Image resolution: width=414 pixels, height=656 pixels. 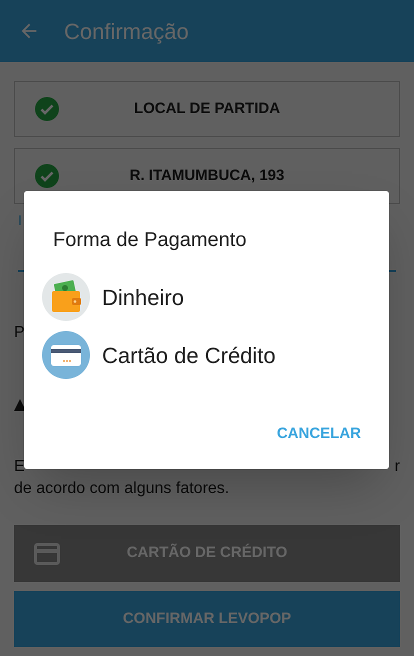 What do you see at coordinates (318, 434) in the screenshot?
I see `cancel-button: CANCELAR` at bounding box center [318, 434].